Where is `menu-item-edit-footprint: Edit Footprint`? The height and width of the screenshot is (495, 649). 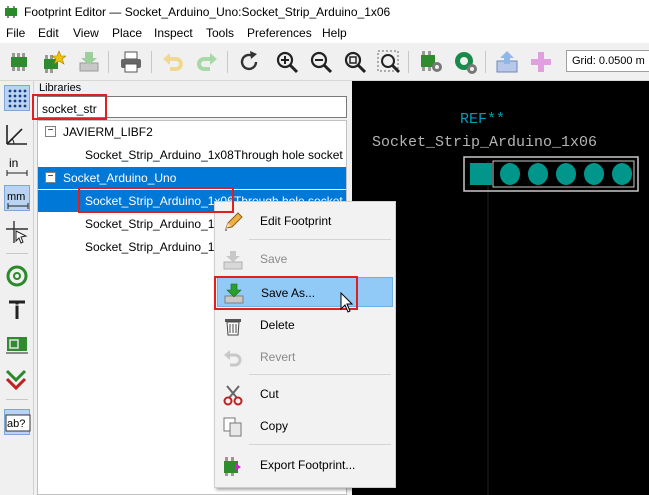
menu-item-edit-footprint: Edit Footprint is located at coordinates (305, 221).